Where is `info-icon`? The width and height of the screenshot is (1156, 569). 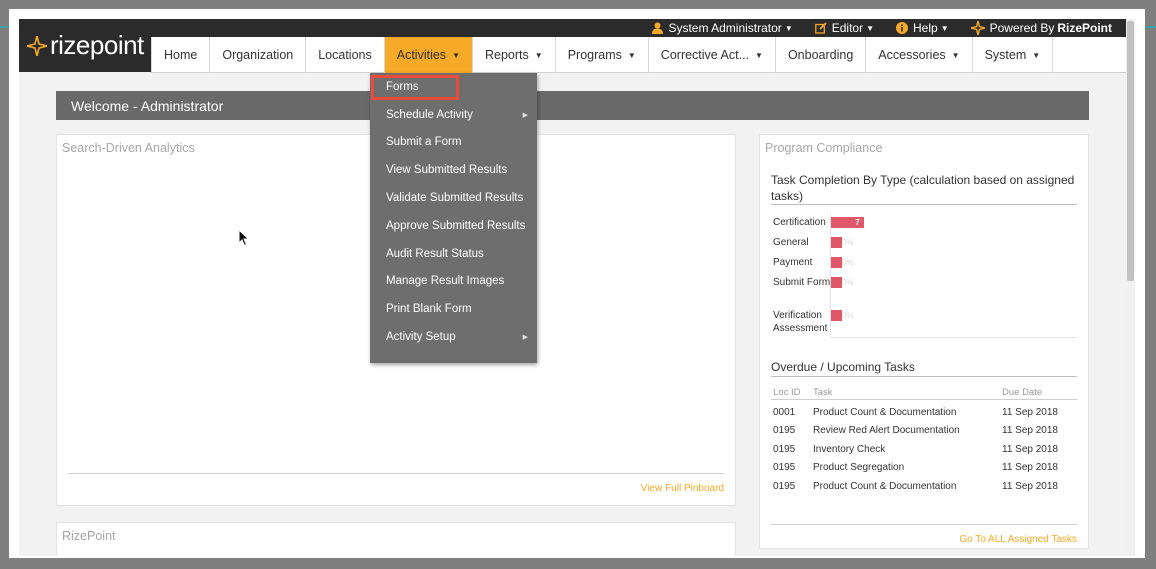 info-icon is located at coordinates (902, 28).